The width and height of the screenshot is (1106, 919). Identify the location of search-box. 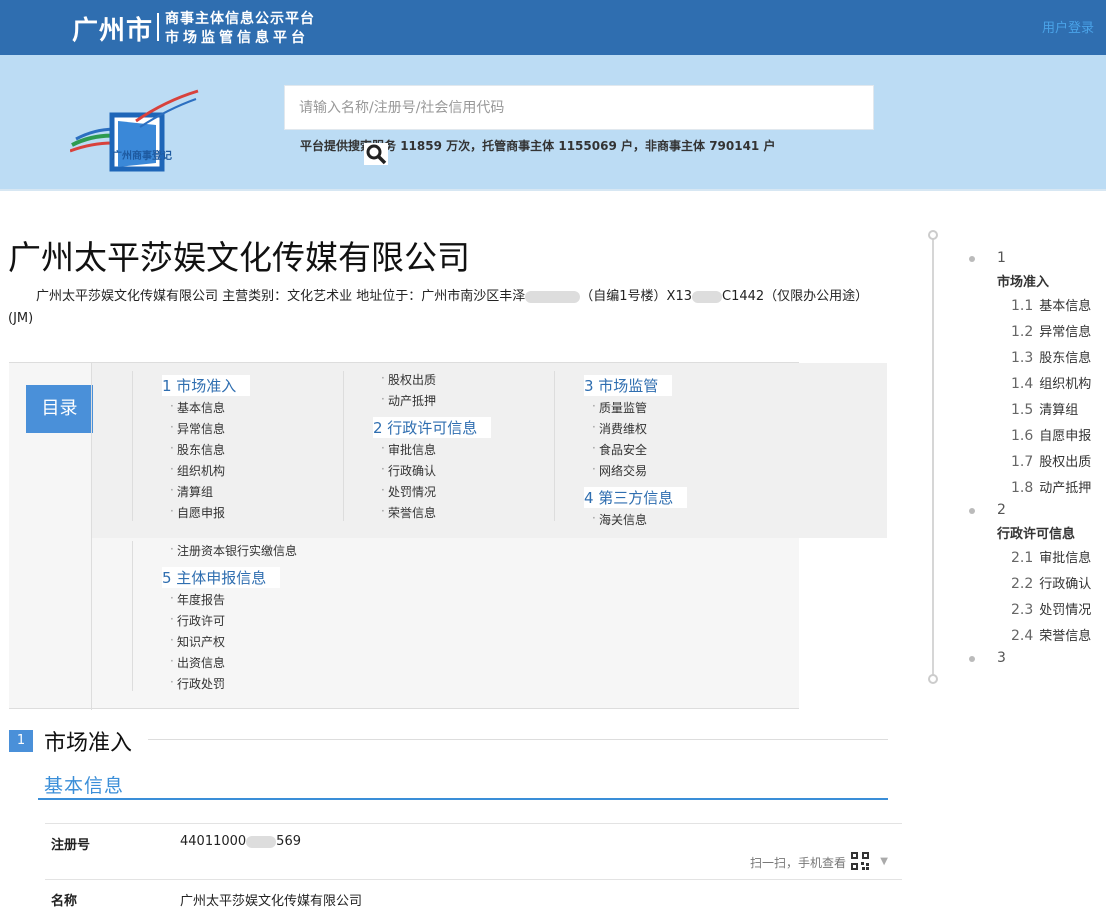
(579, 107).